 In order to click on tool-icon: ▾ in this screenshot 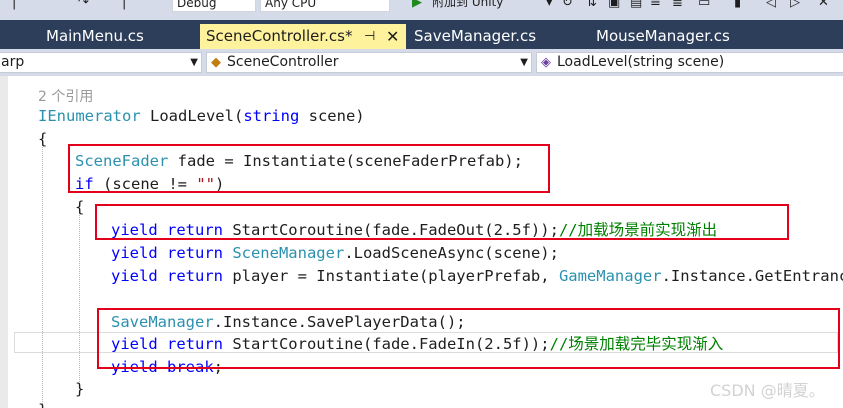, I will do `click(549, 5)`.